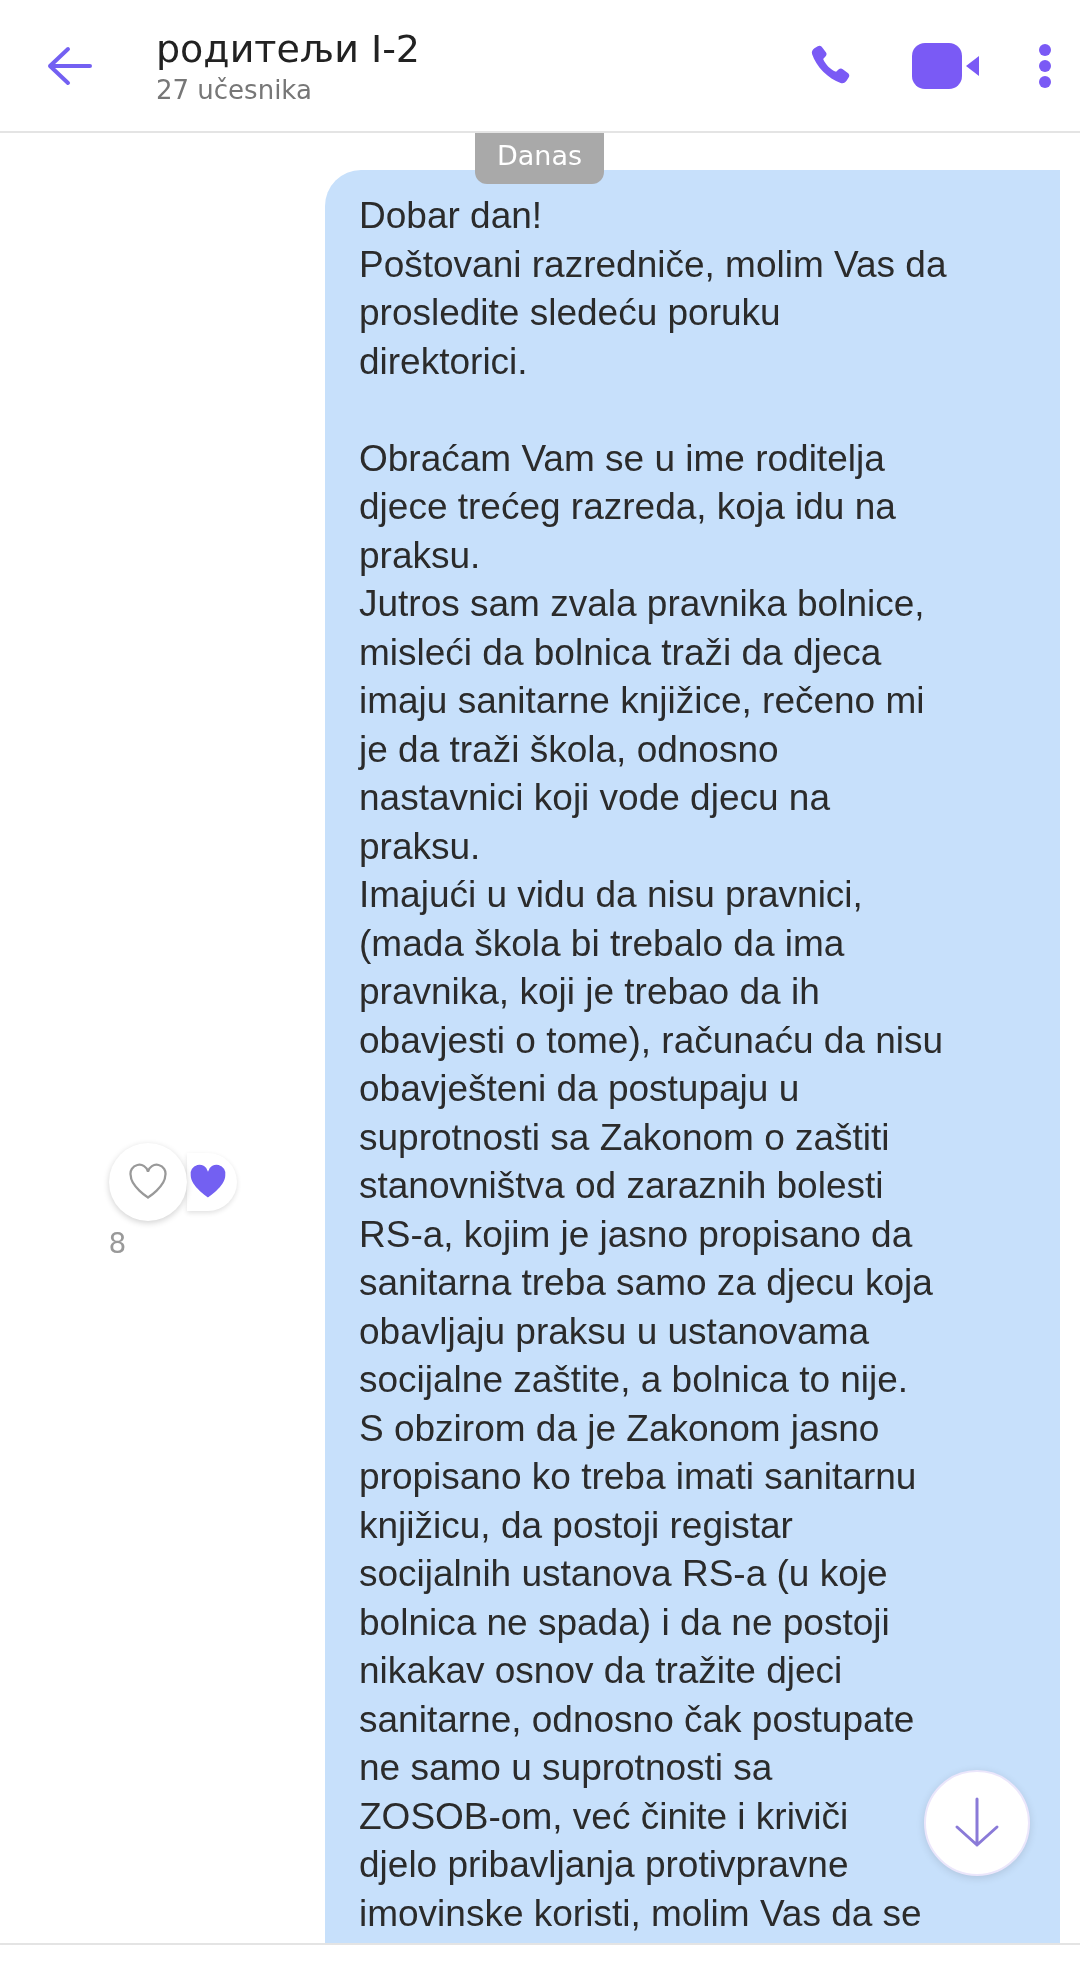  Describe the element at coordinates (651, 1137) in the screenshot. I see `message-paragraph: Imajući u vidu da nisu pravnici, (mada škola bi trebalo da ima pravnika, koji je trebao da ih obavjesti o tome), računaću da nisu obavješteni da postupaju u suprotnosti sa Zakonom o zaštiti stanovništva od zaraznih bolesti RS-a, kojim je jasno propisano da sanitarna treba samo za djecu koja obavljaju praksu u ustanovama socijalne zaštite, a bolnica to nije.` at that location.